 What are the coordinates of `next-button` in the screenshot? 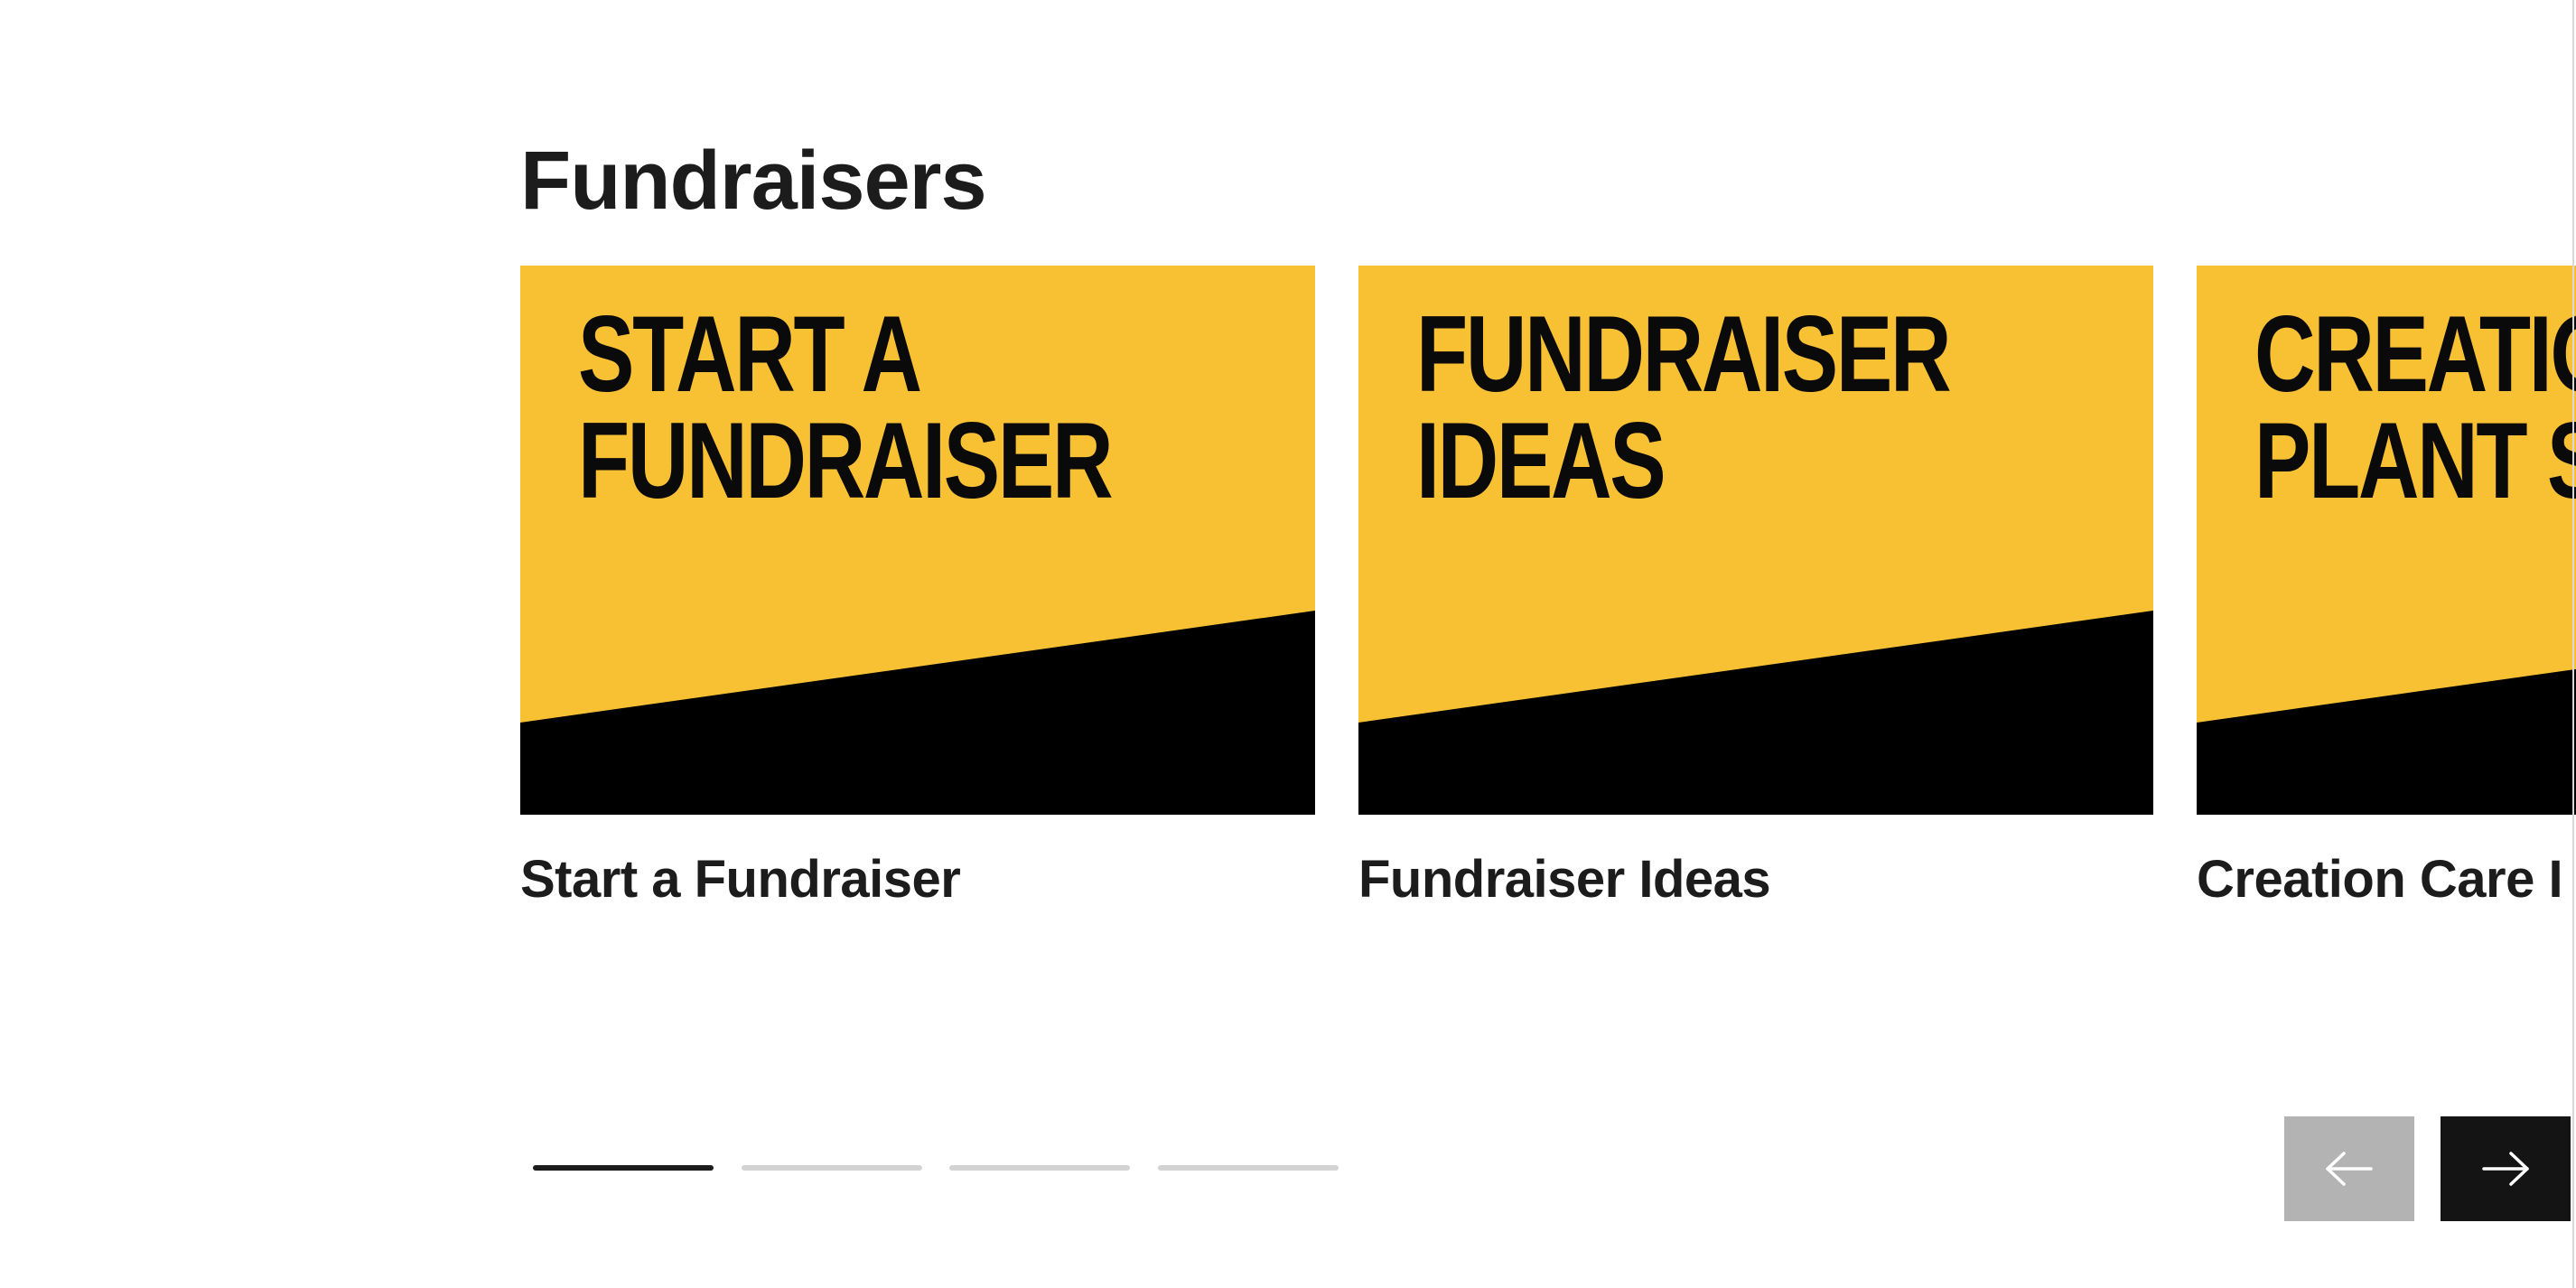 It's located at (2506, 1168).